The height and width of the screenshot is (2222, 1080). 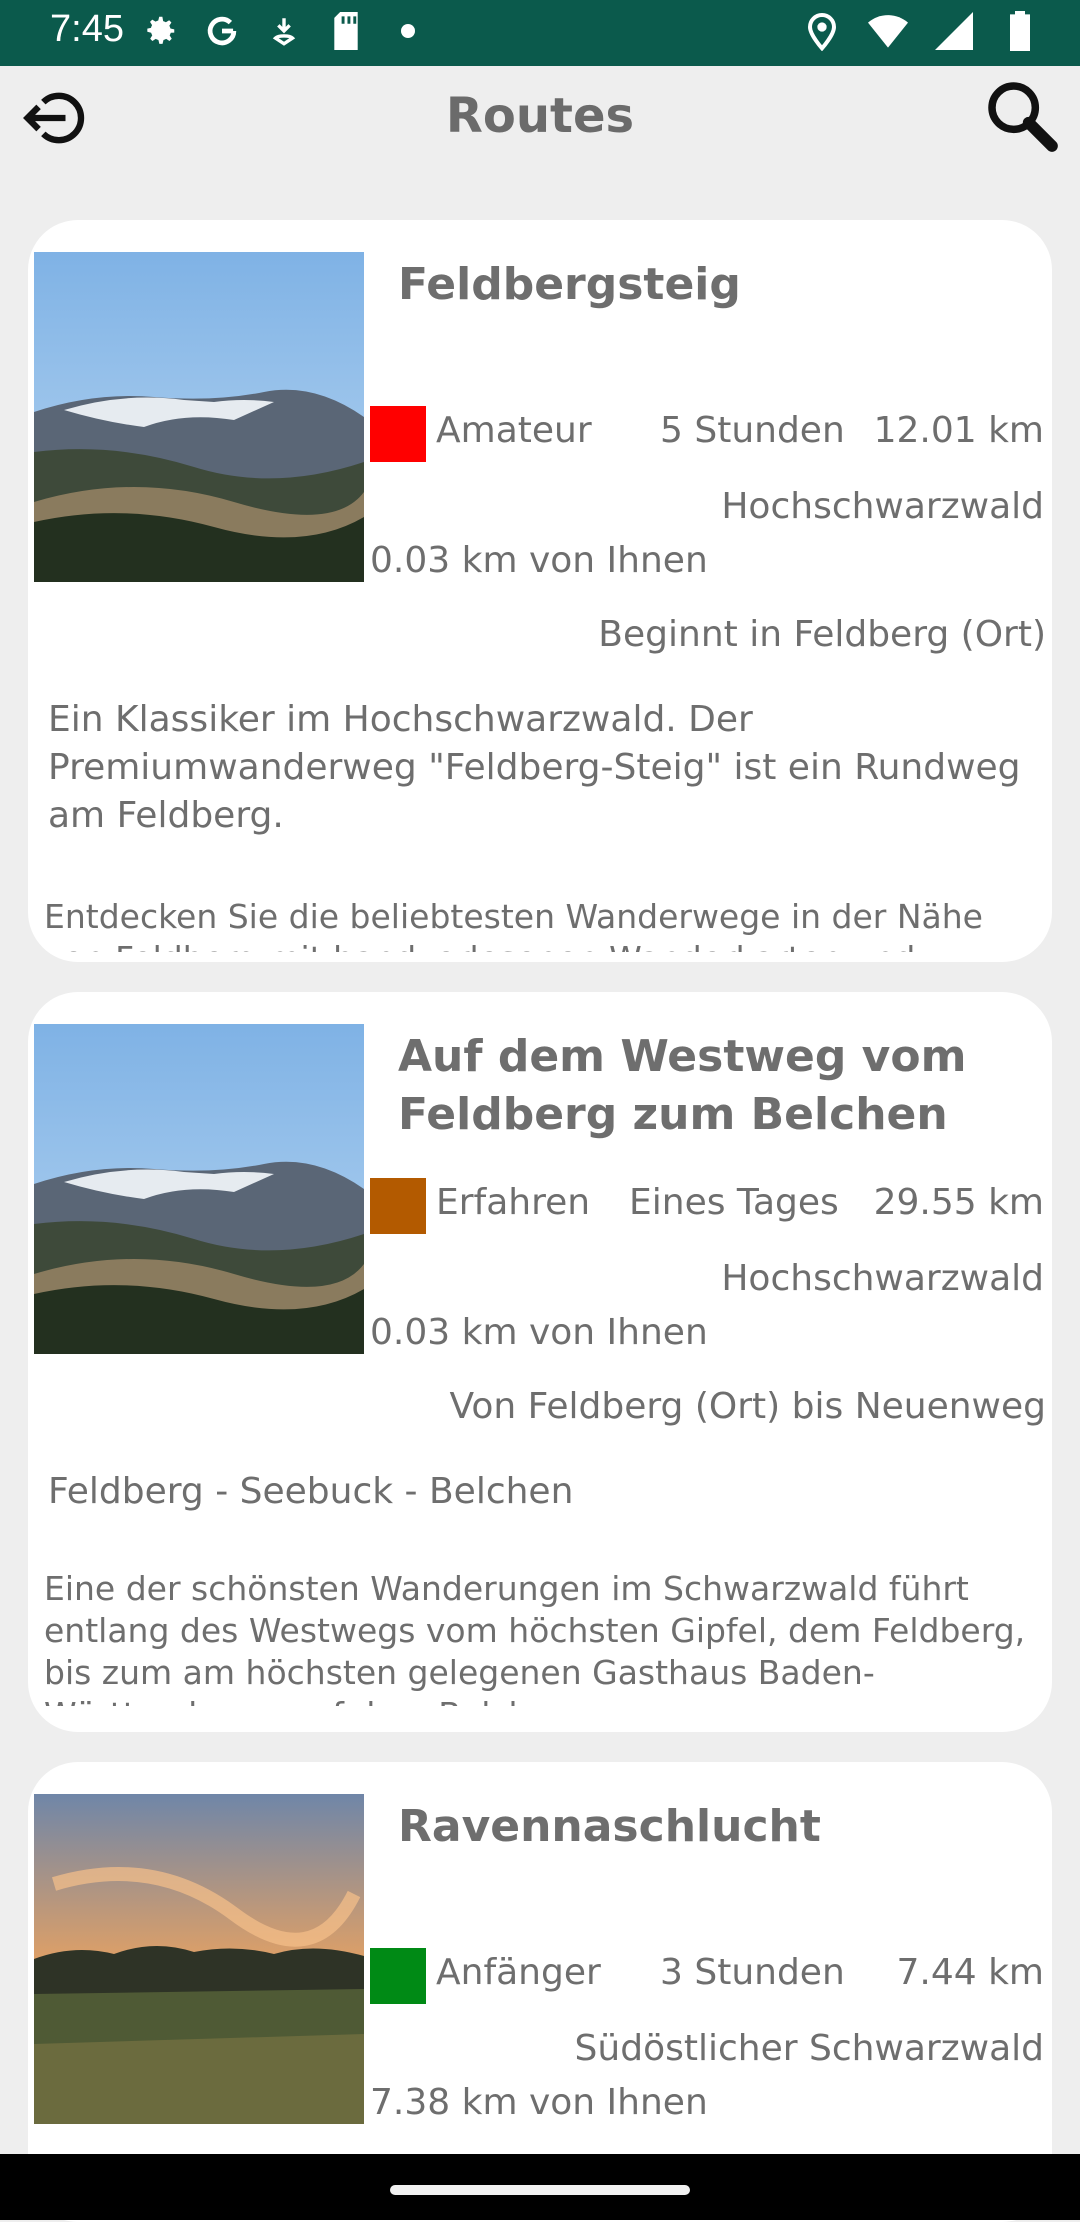 I want to click on difficulty-label: Anfänger, so click(x=518, y=1972).